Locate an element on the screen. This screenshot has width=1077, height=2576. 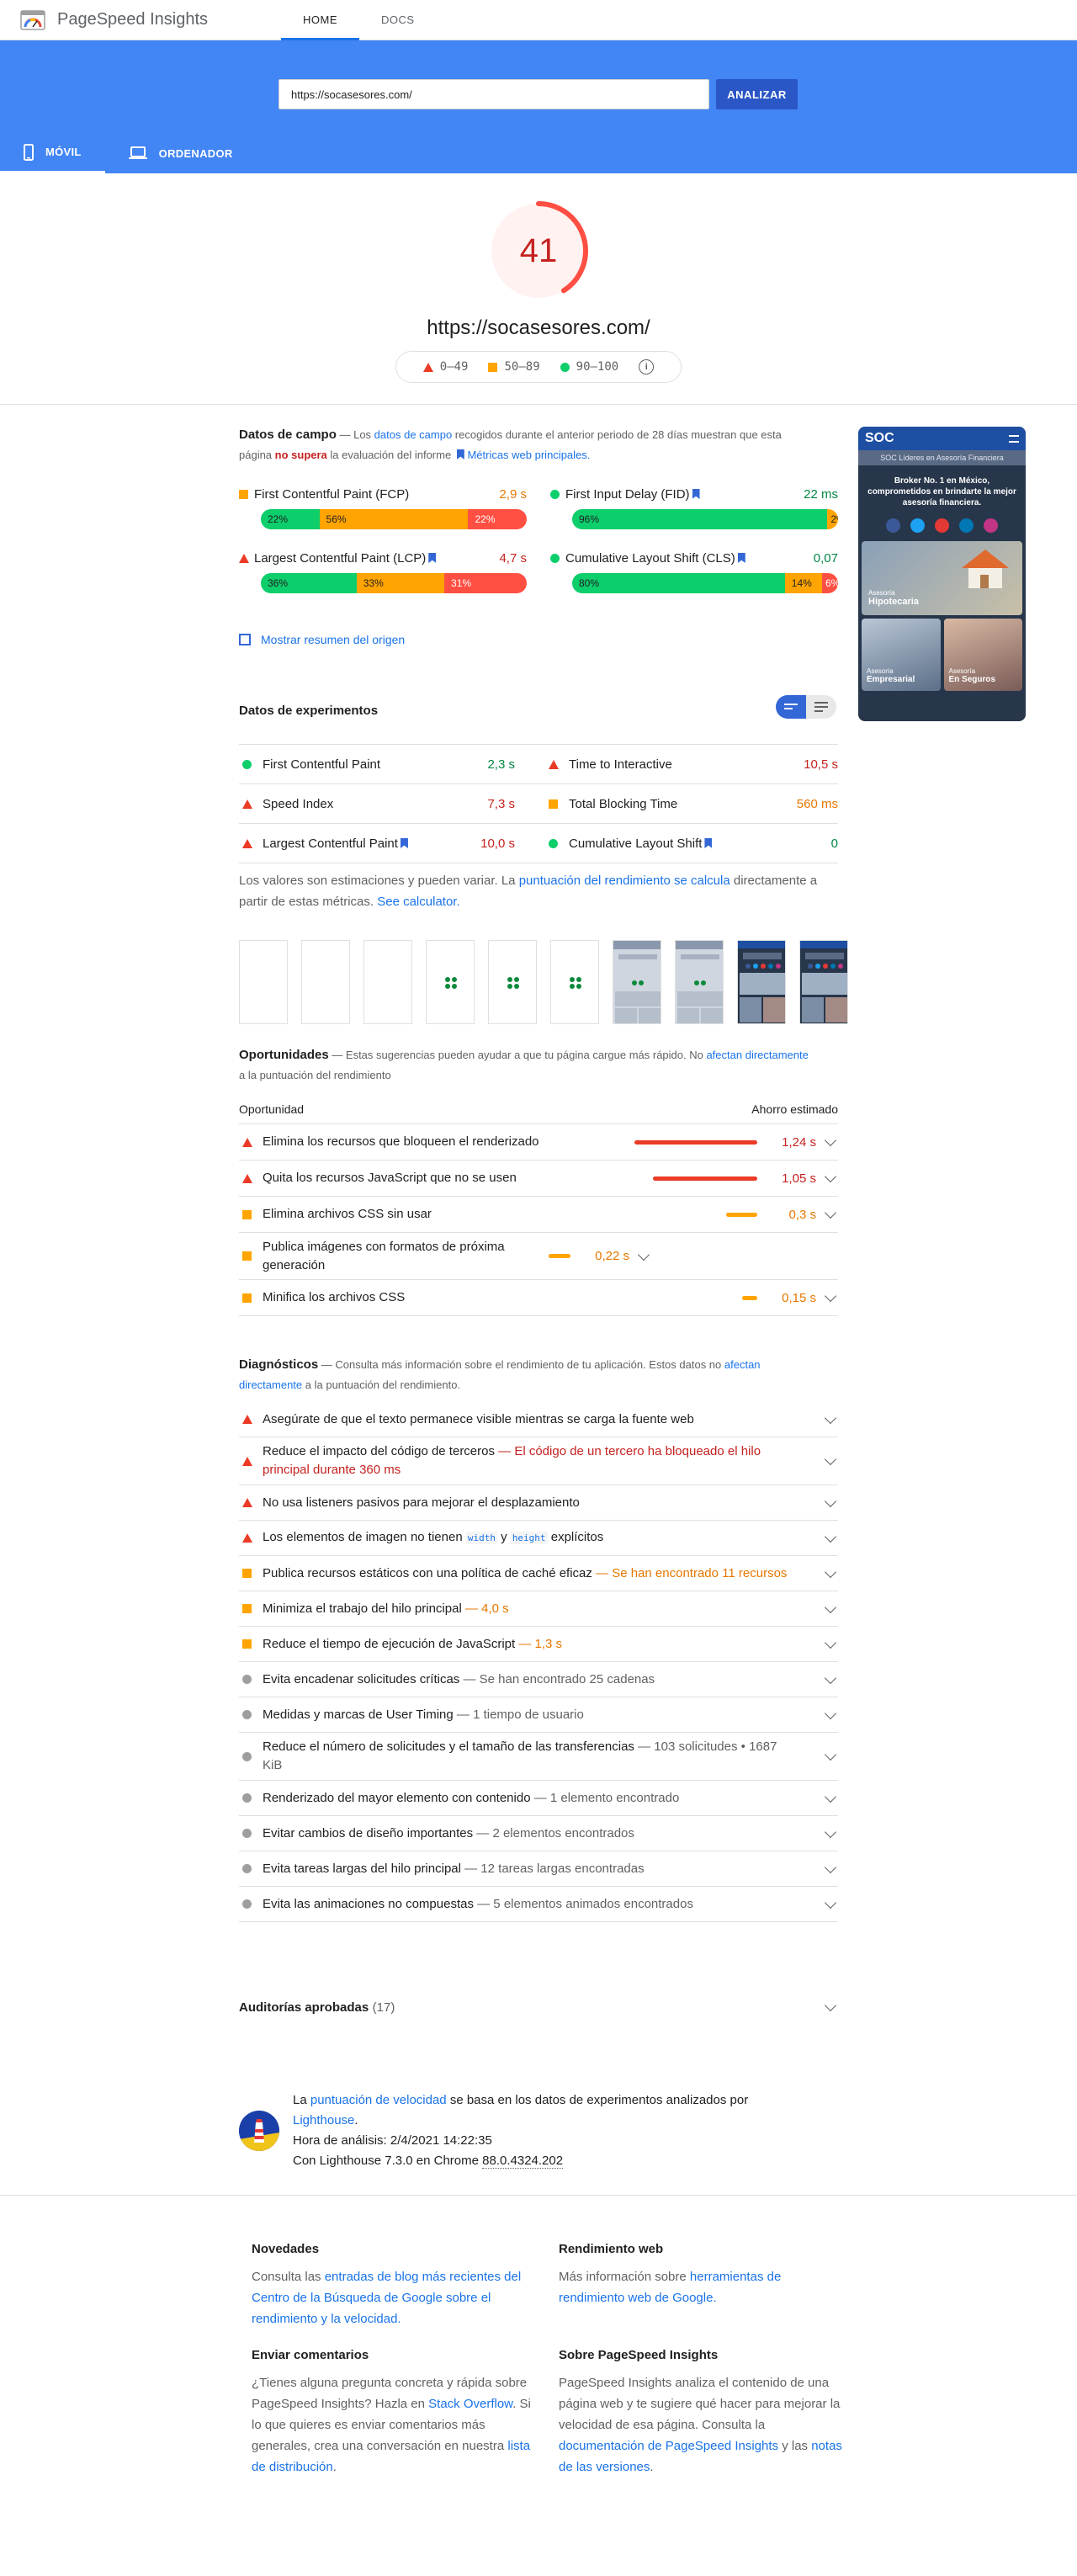
info-icon: i is located at coordinates (647, 367).